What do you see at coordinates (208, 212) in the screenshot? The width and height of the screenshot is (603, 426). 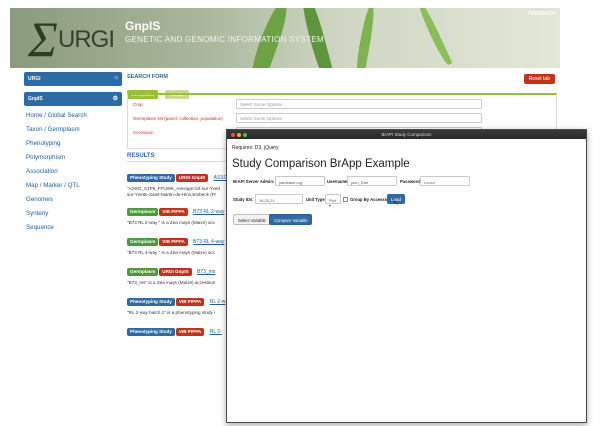 I see `result-link: B73 RL 2-way` at bounding box center [208, 212].